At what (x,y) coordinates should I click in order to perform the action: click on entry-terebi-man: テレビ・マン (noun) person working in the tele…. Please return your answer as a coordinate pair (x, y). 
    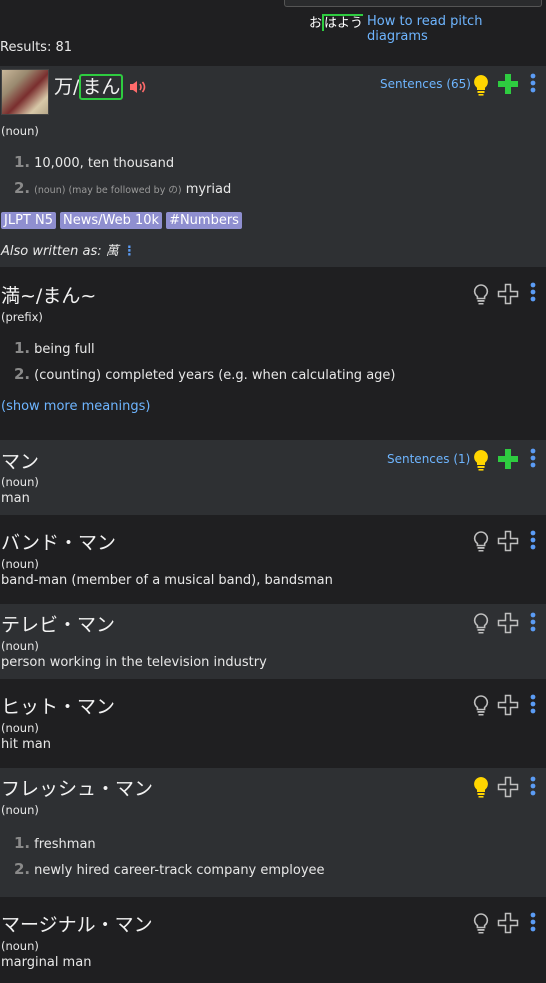
    Looking at the image, I should click on (273, 641).